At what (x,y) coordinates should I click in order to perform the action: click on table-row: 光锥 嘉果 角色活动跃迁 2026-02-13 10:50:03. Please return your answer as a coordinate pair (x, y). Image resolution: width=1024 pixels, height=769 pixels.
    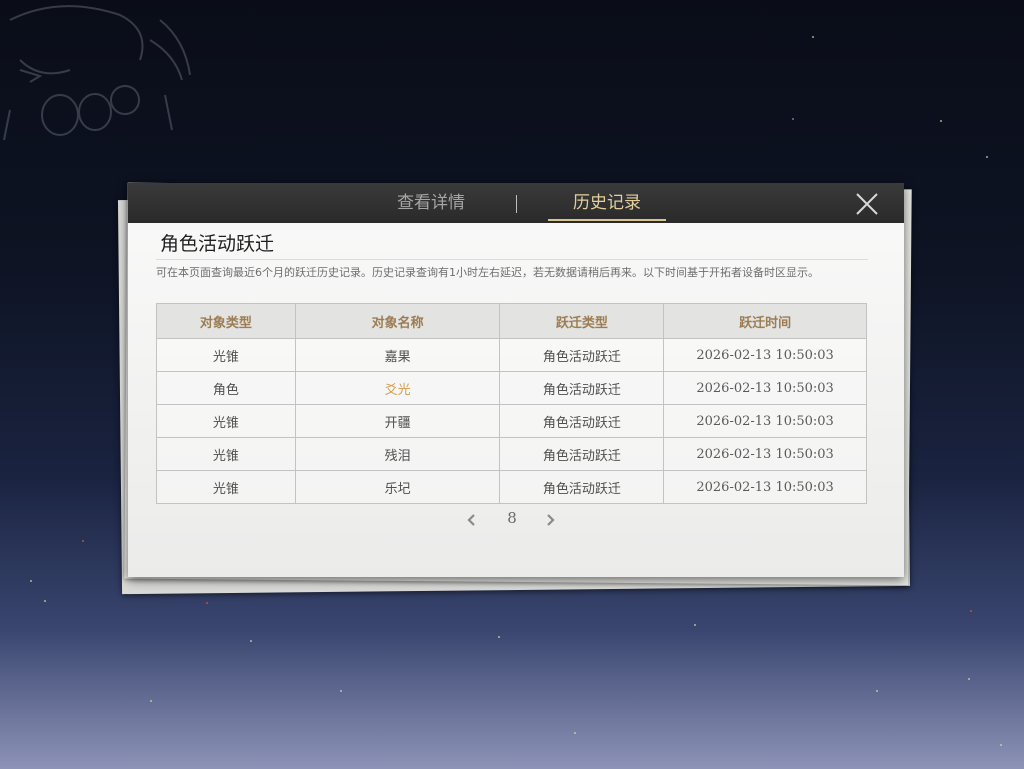
    Looking at the image, I should click on (511, 355).